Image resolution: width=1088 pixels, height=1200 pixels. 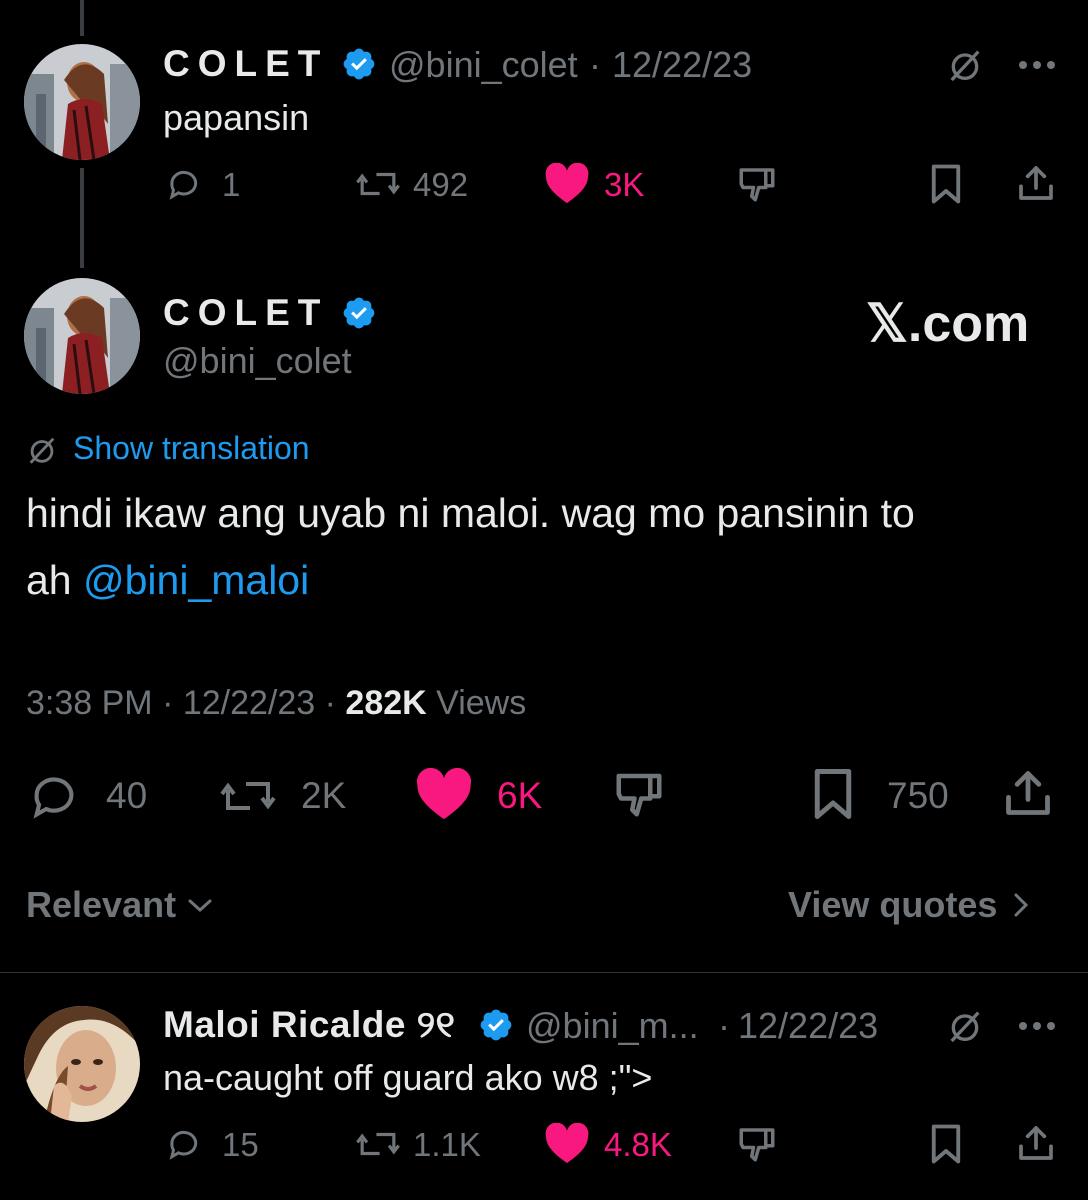 I want to click on tweet-text-line2: ah @bini_maloi, so click(x=167, y=580).